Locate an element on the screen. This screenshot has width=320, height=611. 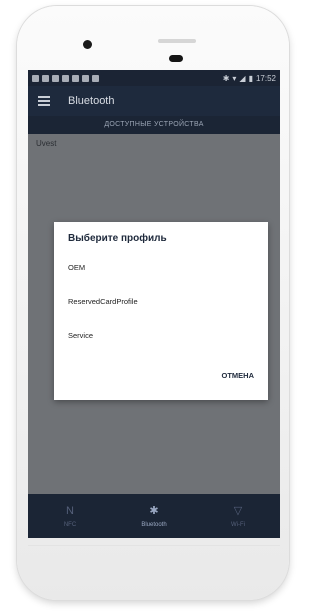
hamburger-menu-icon is located at coordinates (44, 101).